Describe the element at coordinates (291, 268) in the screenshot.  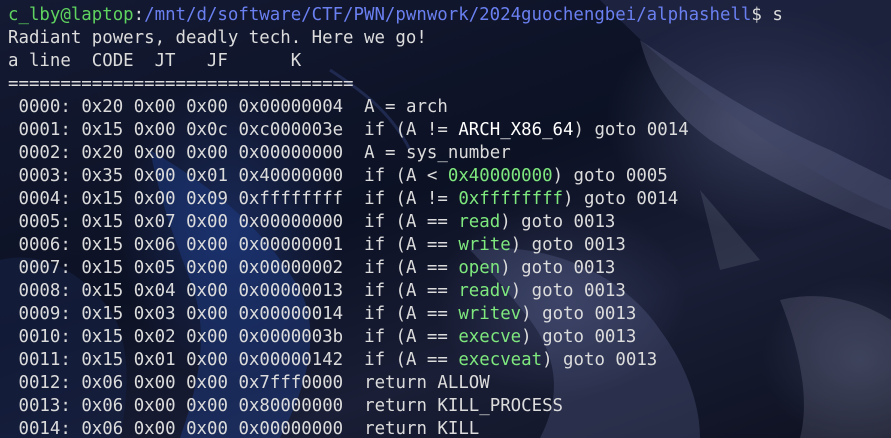
I see `rule-k: 0x00000002` at that location.